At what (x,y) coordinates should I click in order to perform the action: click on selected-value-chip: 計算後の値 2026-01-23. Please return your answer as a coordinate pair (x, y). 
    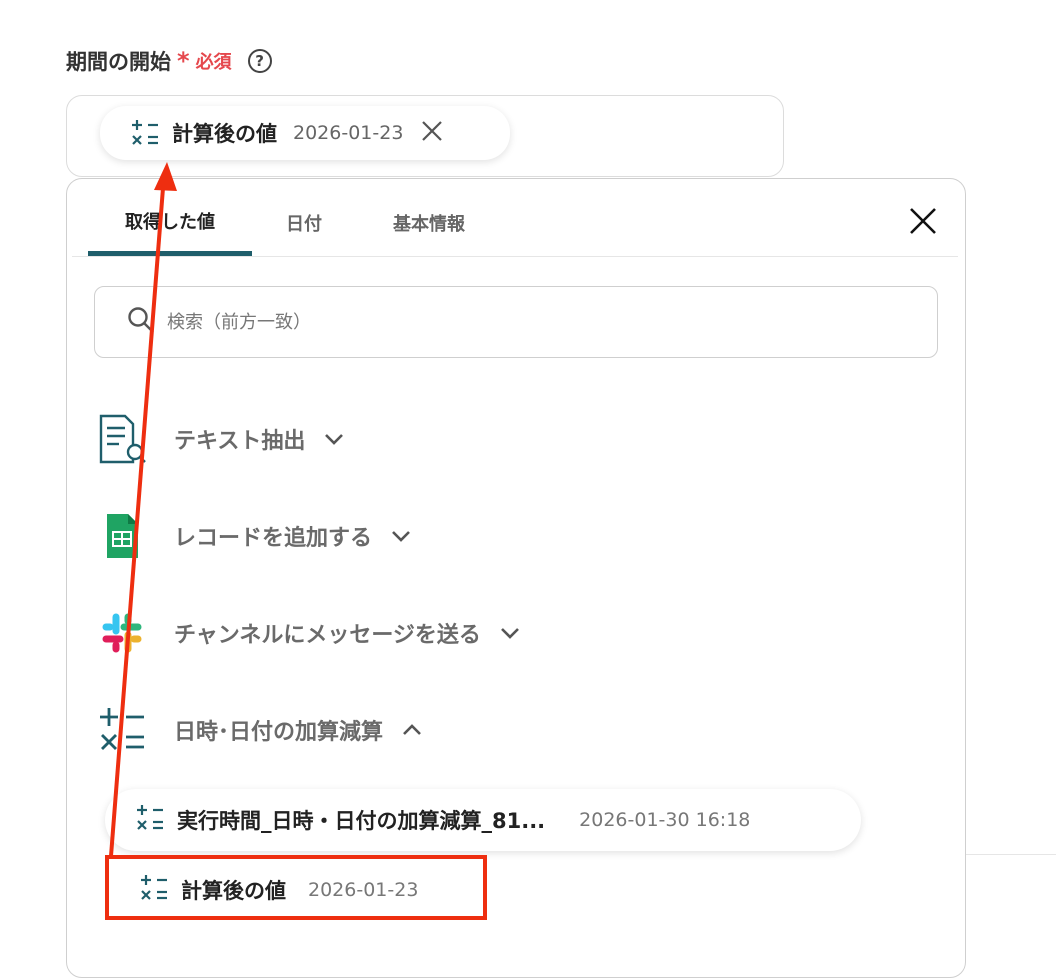
    Looking at the image, I should click on (305, 133).